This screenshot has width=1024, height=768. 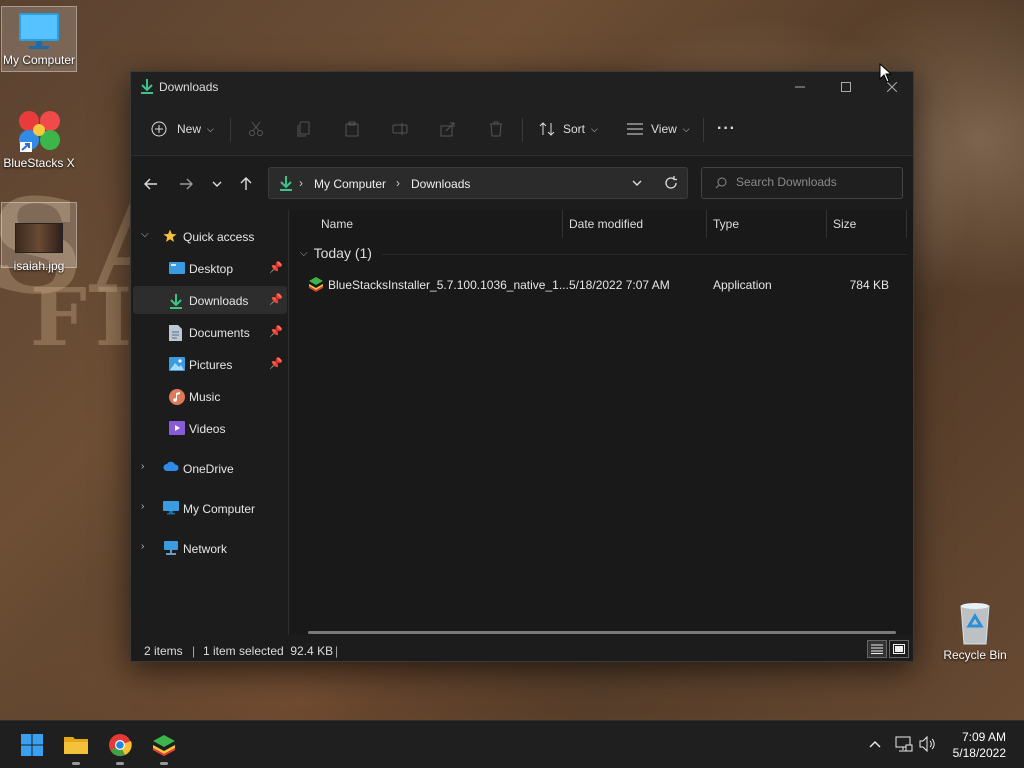 What do you see at coordinates (816, 182) in the screenshot?
I see `search-input` at bounding box center [816, 182].